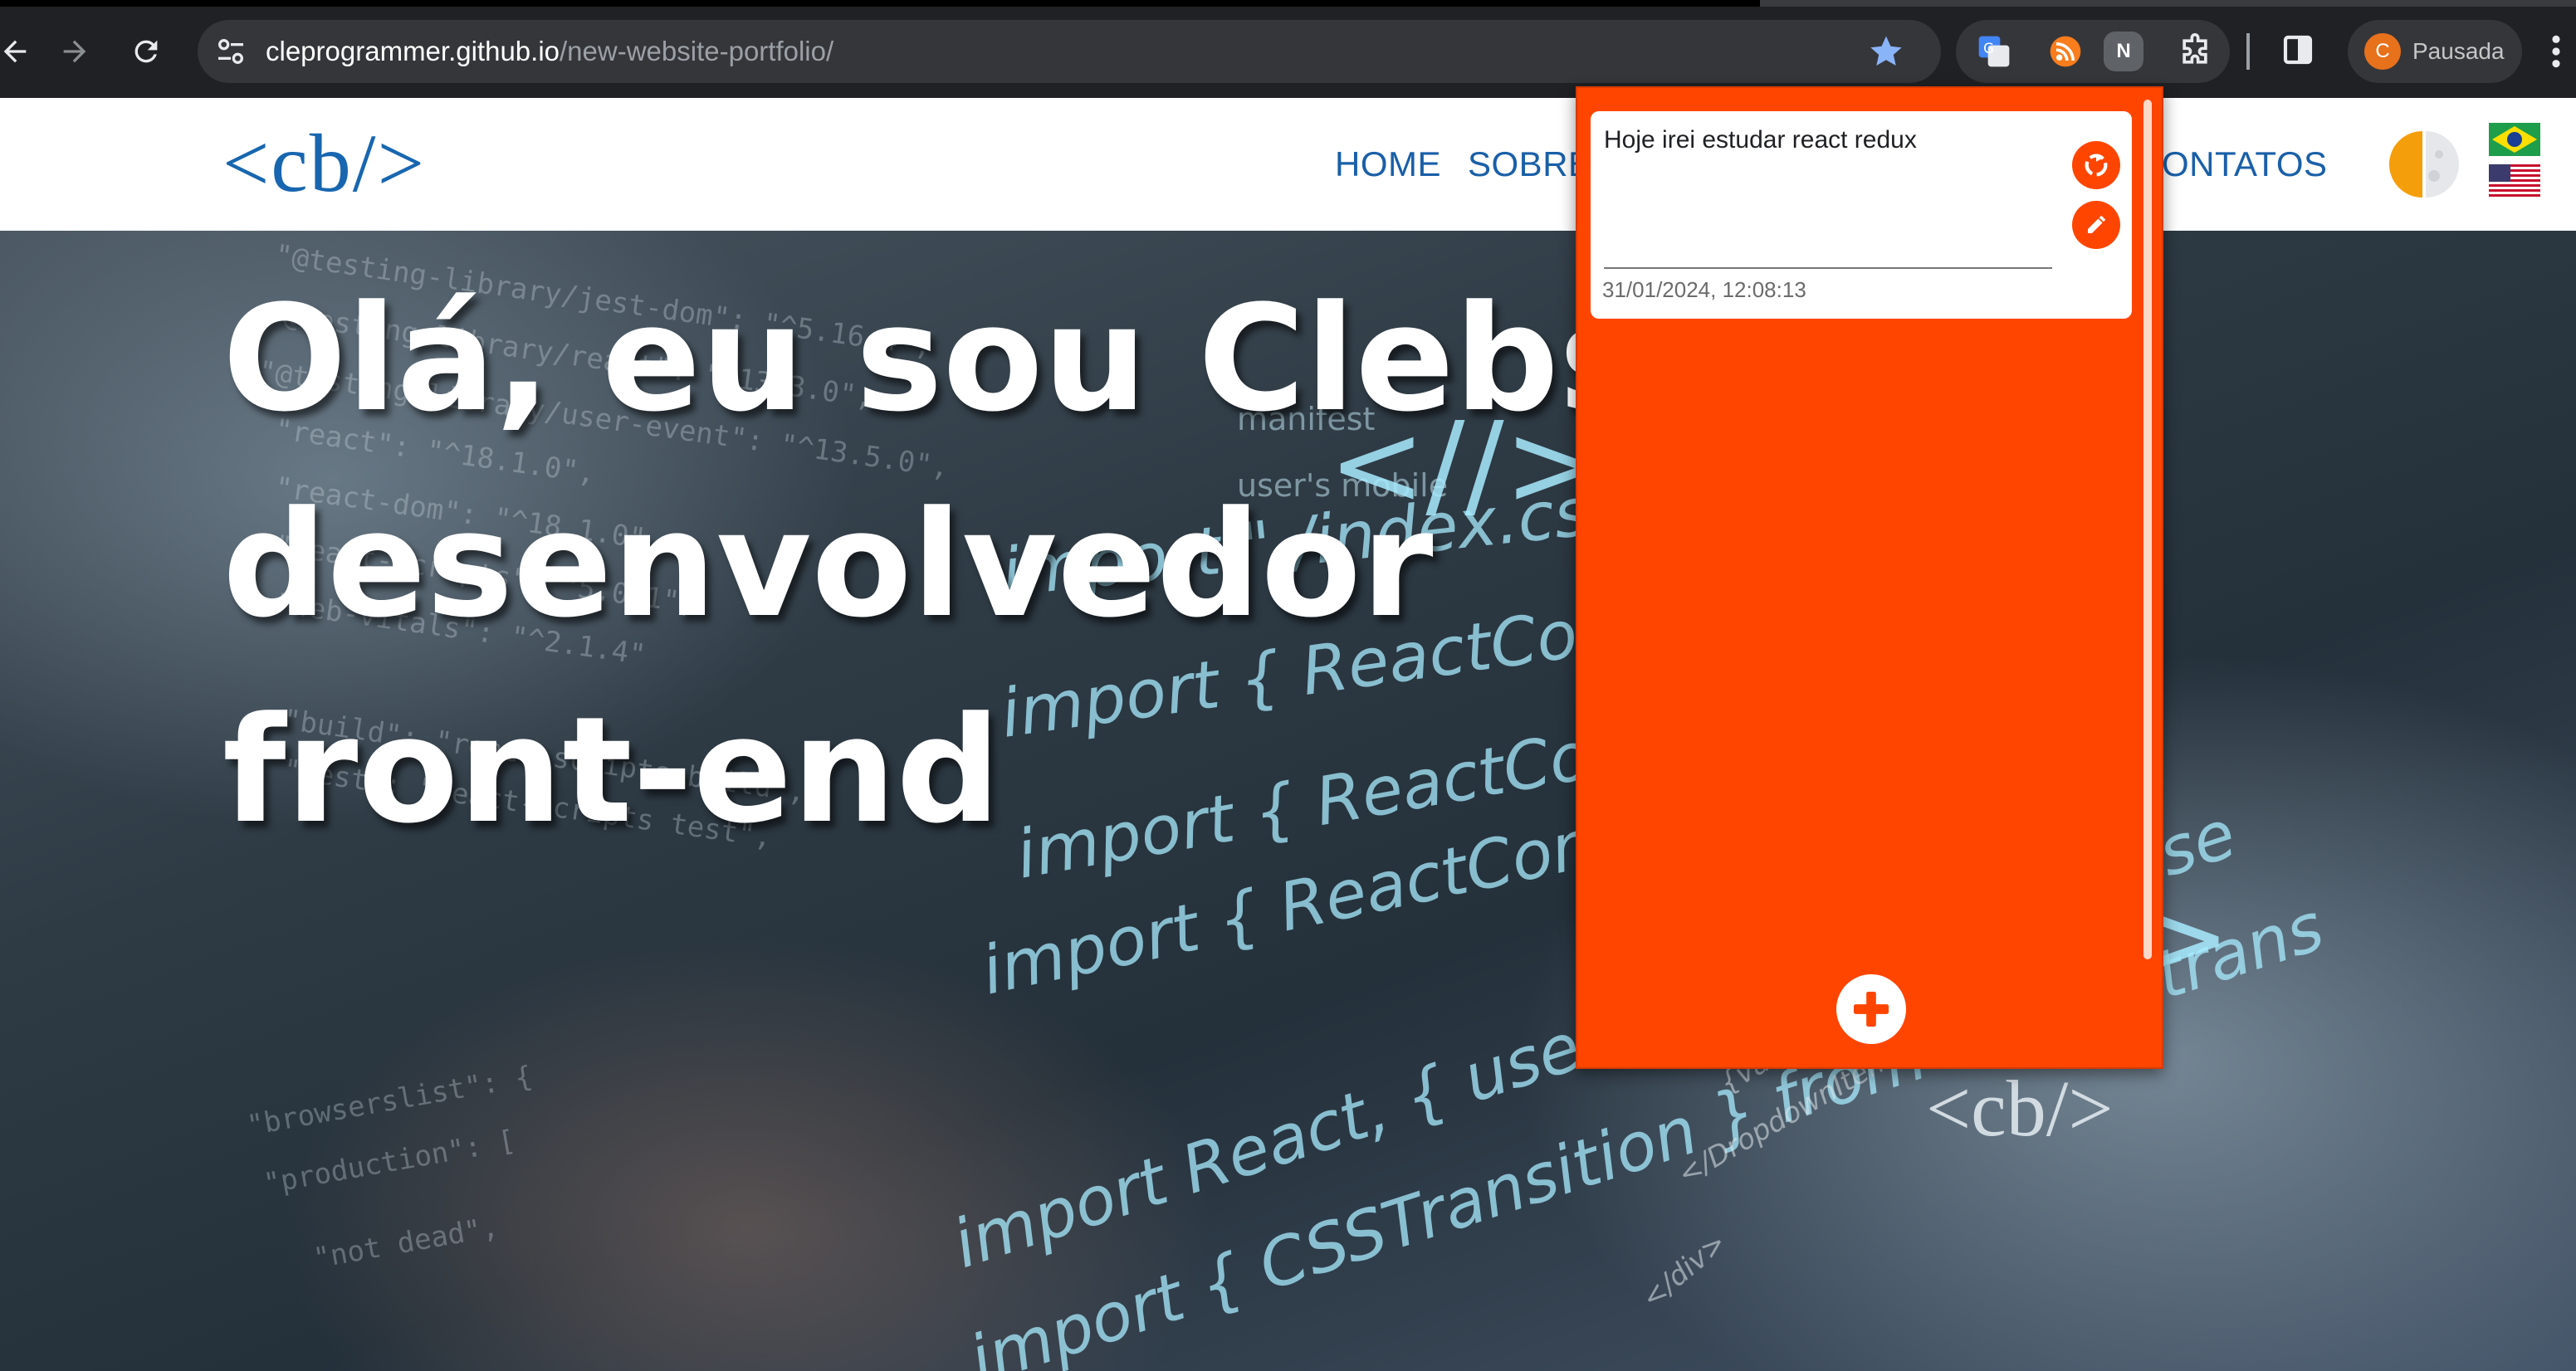 The height and width of the screenshot is (1371, 2576). I want to click on back-button, so click(21, 51).